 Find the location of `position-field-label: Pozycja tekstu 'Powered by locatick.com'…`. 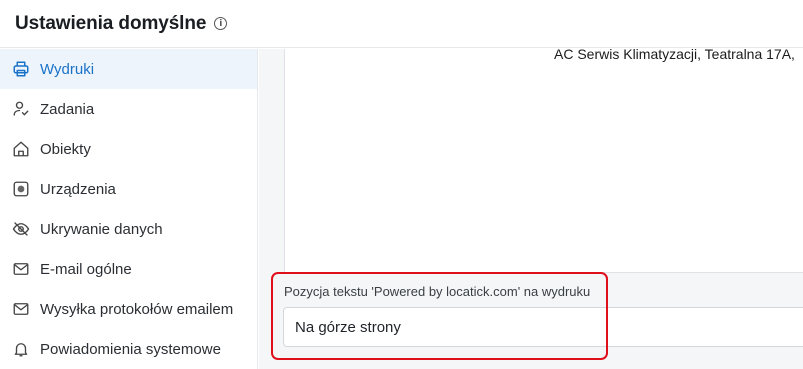

position-field-label: Pozycja tekstu 'Powered by locatick.com'… is located at coordinates (437, 291).